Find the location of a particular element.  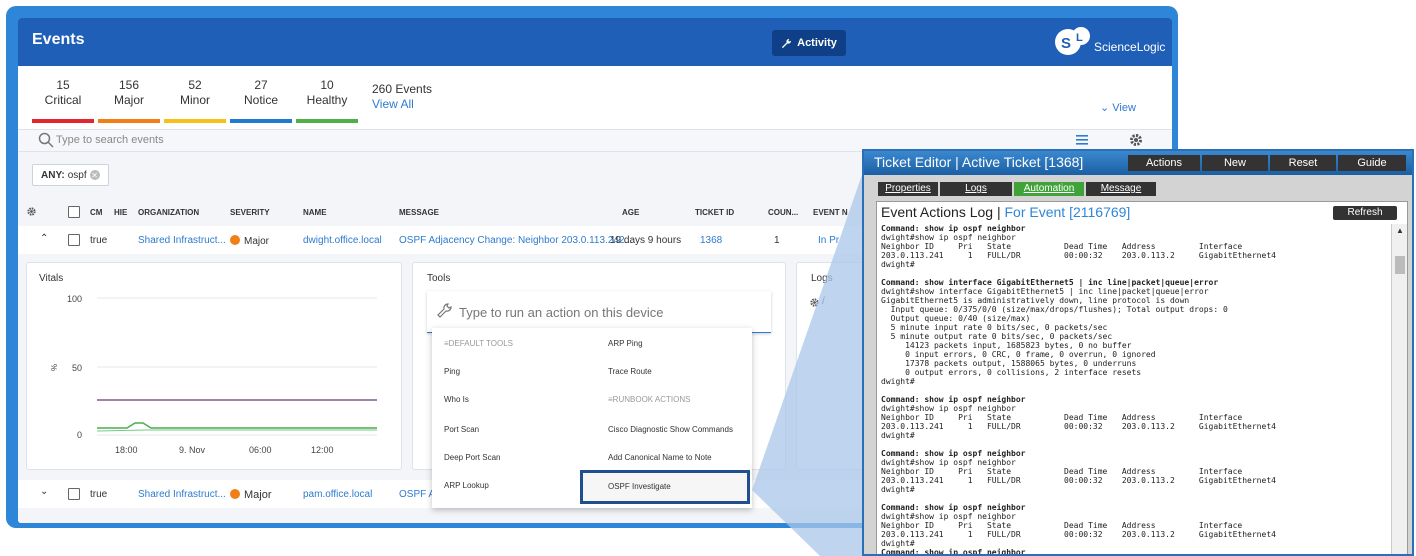

severity-dot is located at coordinates (235, 240).